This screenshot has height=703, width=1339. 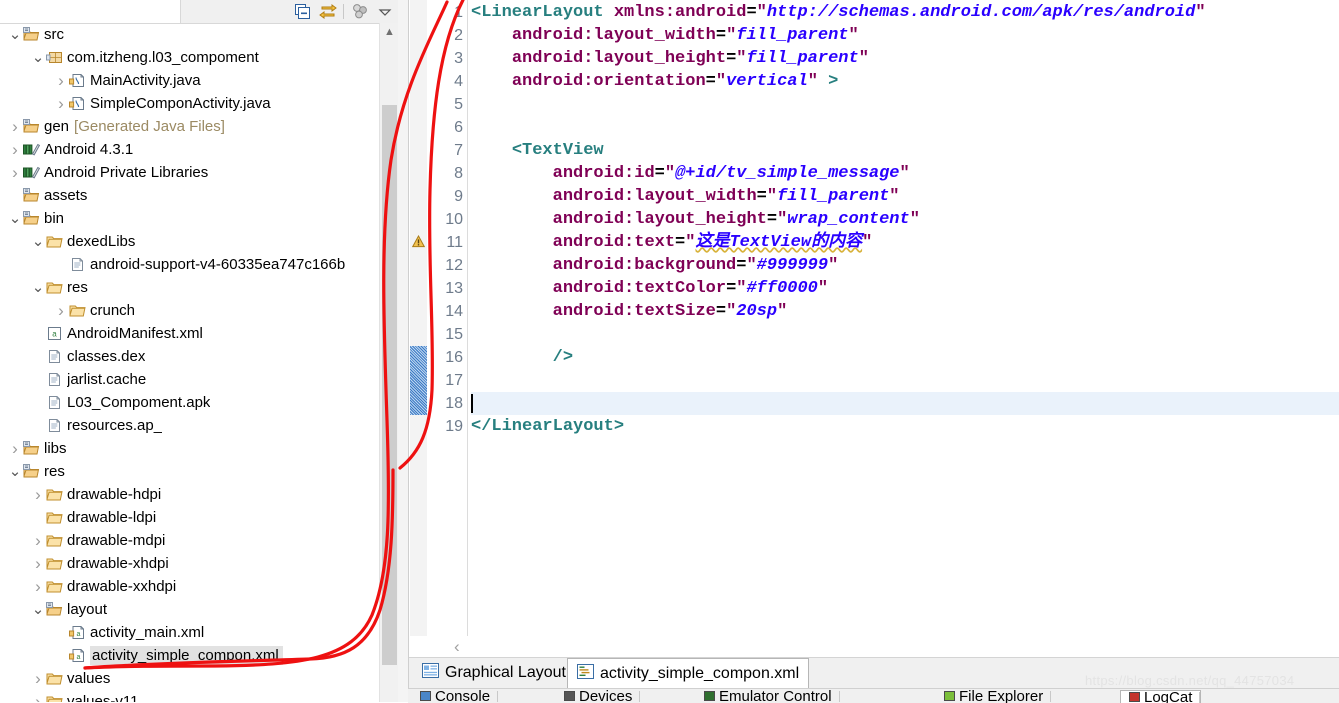 I want to click on tree-item: resources.ap_, so click(x=189, y=425).